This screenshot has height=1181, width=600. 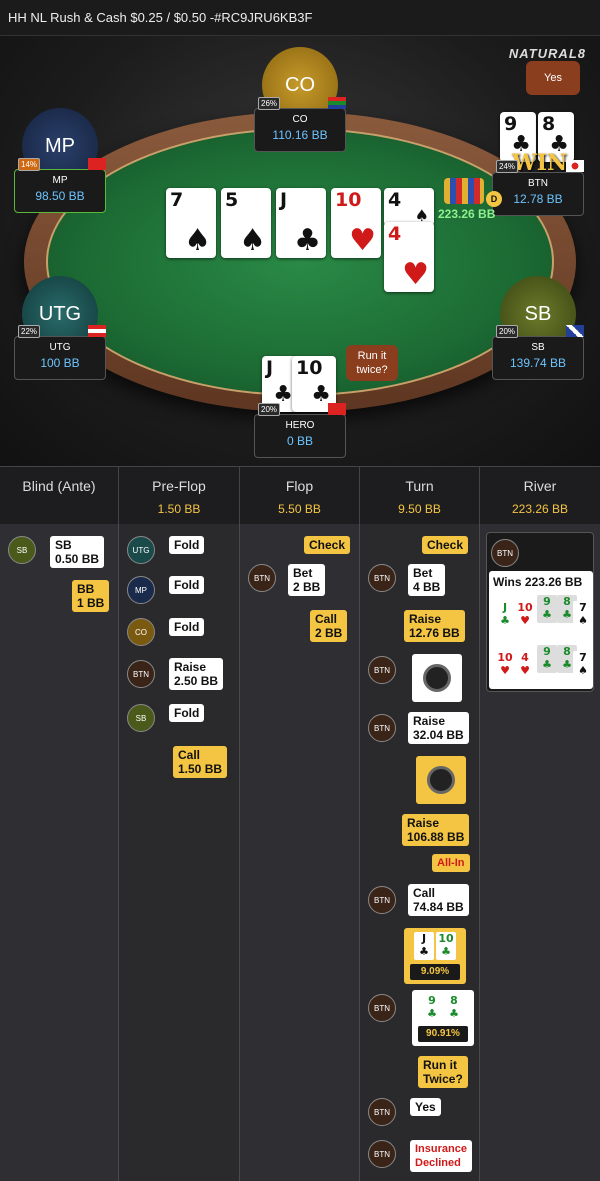 I want to click on mini-card: J ♣, so click(x=424, y=946).